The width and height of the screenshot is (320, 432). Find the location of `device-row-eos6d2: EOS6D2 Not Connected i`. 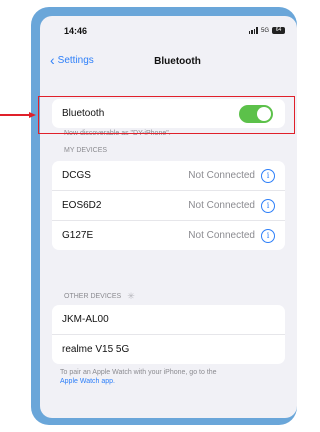

device-row-eos6d2: EOS6D2 Not Connected i is located at coordinates (168, 205).